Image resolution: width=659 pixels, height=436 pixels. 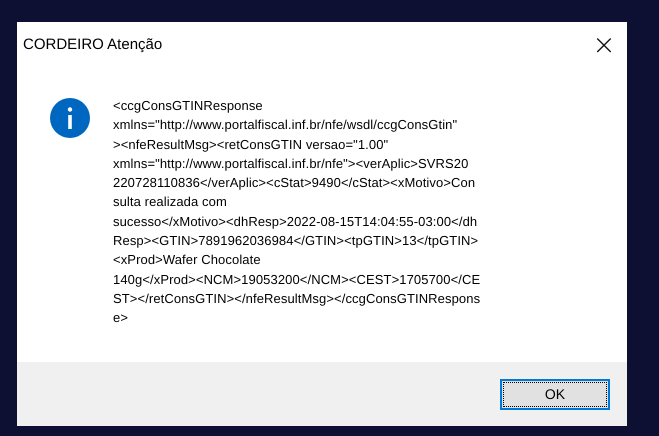 What do you see at coordinates (555, 394) in the screenshot?
I see `ok-button: OK` at bounding box center [555, 394].